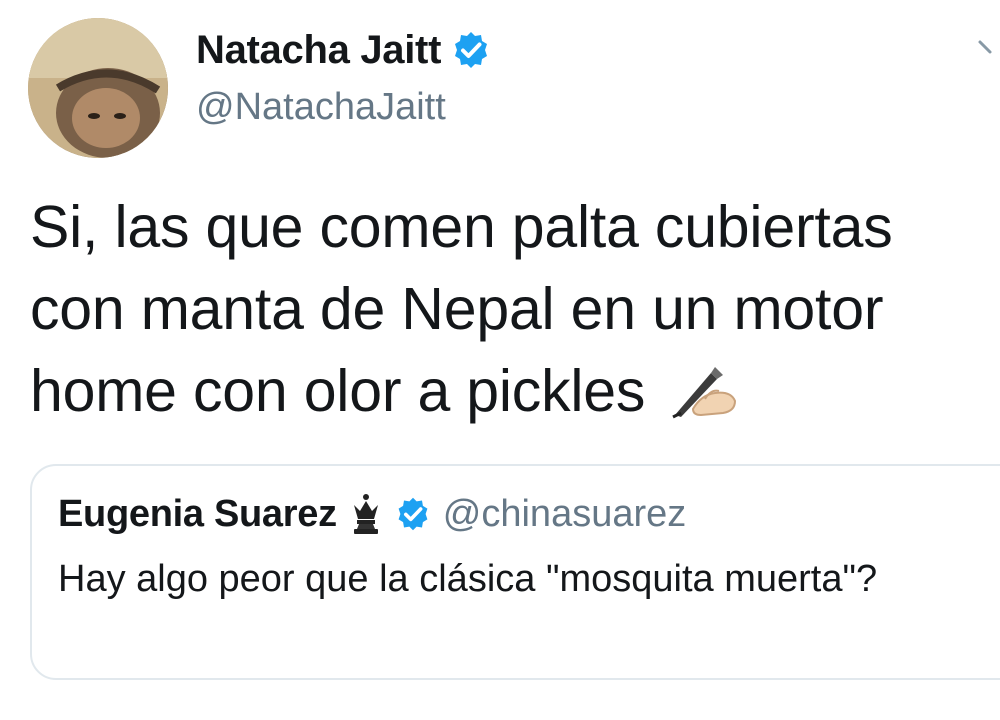 Image resolution: width=1000 pixels, height=720 pixels. What do you see at coordinates (365, 514) in the screenshot?
I see `chess-queen-icon` at bounding box center [365, 514].